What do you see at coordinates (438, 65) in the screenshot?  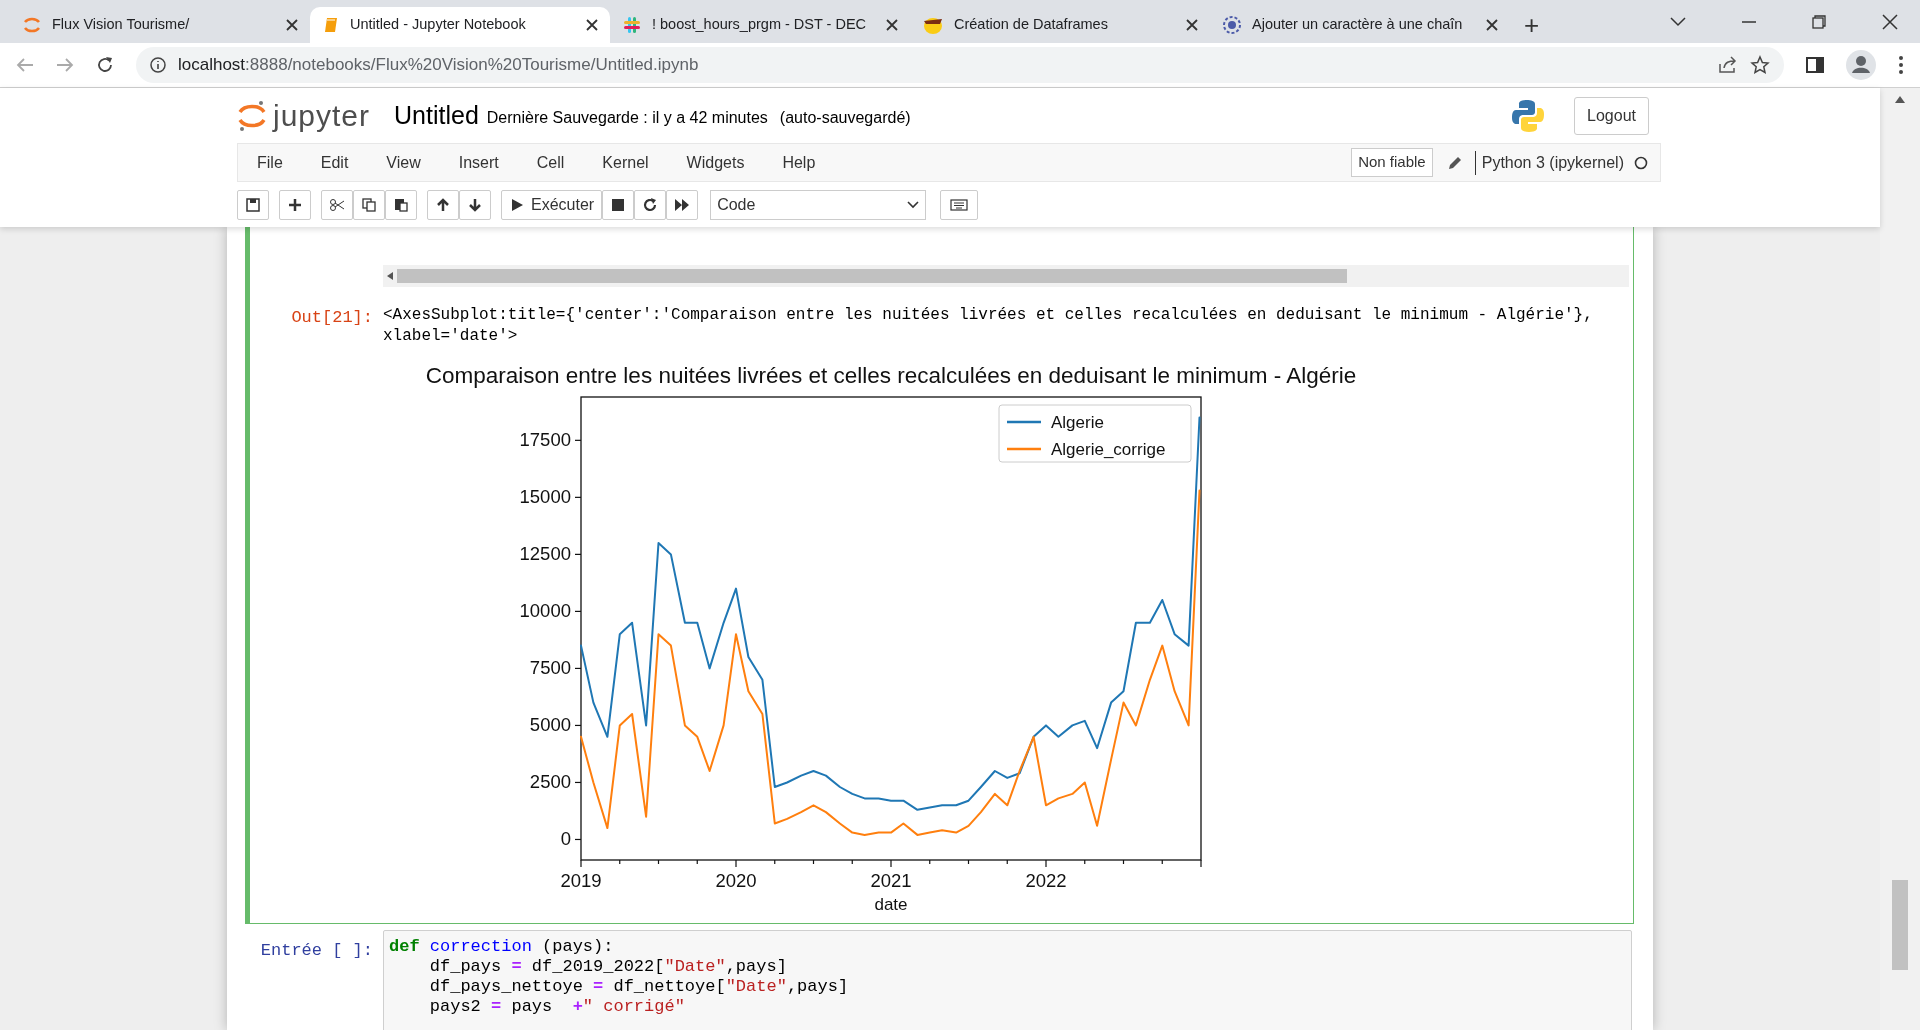 I see `url-text: localhost:8888/notebooks/Flux%20Vision%20Tourisme/Untitled.ipynb` at bounding box center [438, 65].